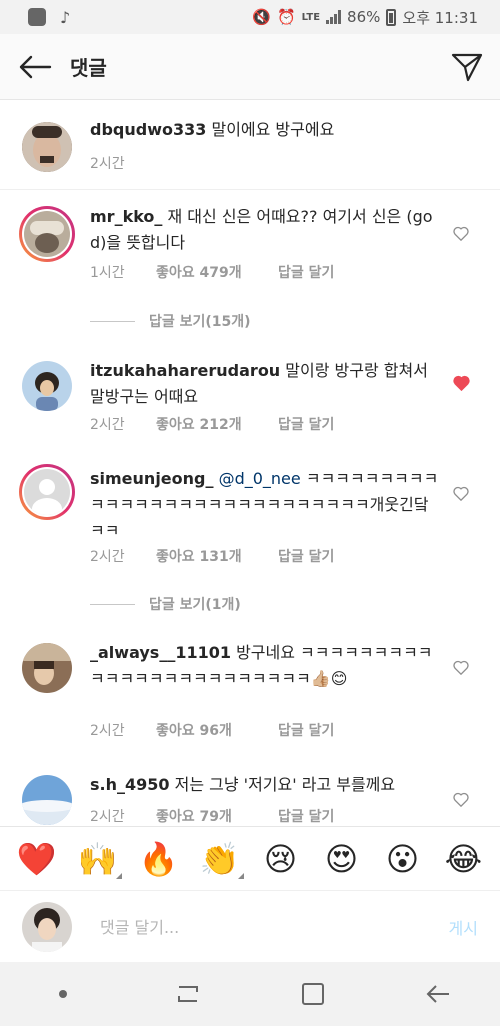  I want to click on clapping-hands-icon: 👏, so click(219, 858).